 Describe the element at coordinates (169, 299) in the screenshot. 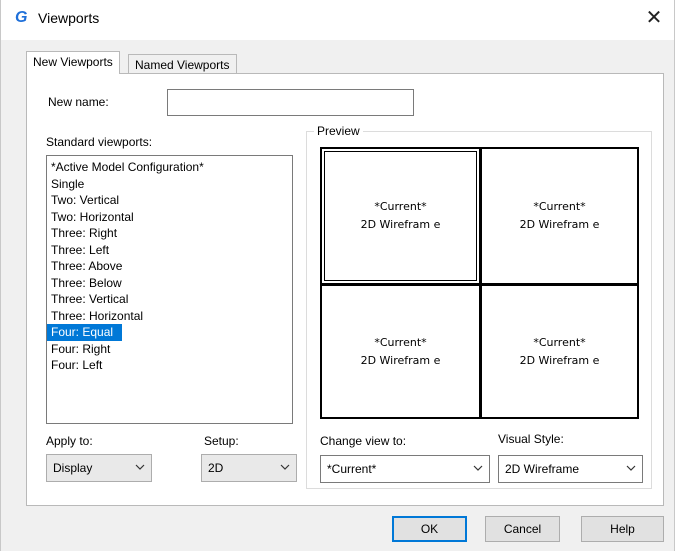

I see `list-item: Three: Vertical` at that location.